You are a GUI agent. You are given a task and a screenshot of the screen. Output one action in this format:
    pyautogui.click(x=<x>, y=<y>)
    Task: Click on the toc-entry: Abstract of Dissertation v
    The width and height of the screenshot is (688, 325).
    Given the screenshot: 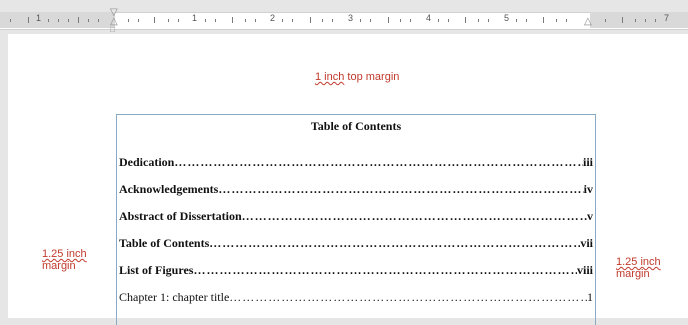 What is the action you would take?
    pyautogui.click(x=356, y=216)
    